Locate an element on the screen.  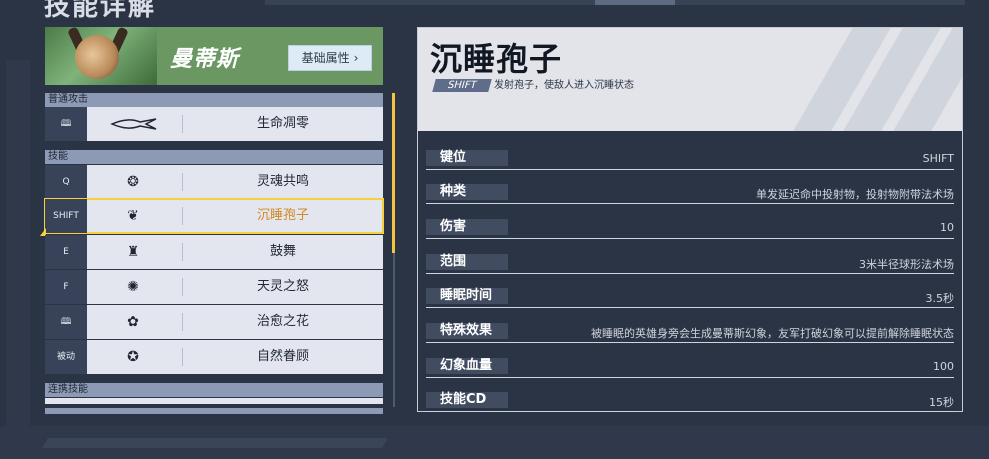
skill-name: 自然眷顾 is located at coordinates (282, 356).